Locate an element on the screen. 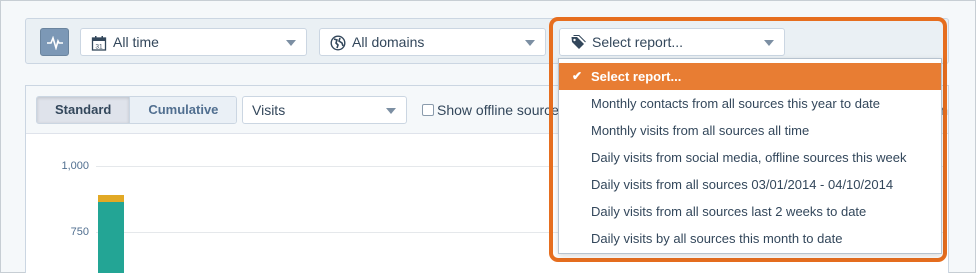  cumulative-view-button: Cumulative is located at coordinates (183, 110).